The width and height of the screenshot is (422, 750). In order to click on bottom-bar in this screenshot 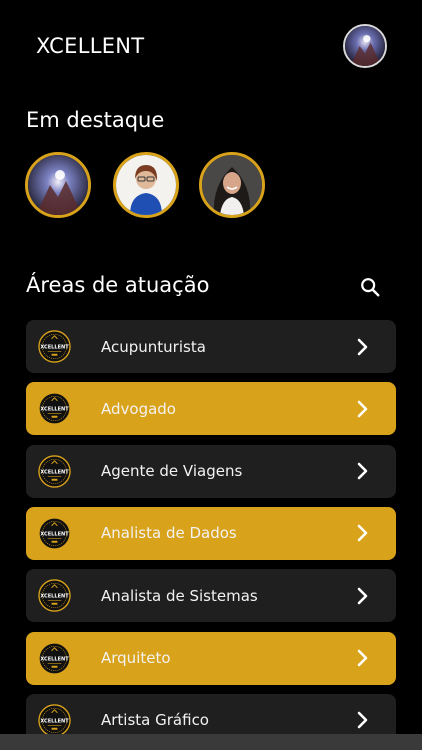, I will do `click(211, 742)`.